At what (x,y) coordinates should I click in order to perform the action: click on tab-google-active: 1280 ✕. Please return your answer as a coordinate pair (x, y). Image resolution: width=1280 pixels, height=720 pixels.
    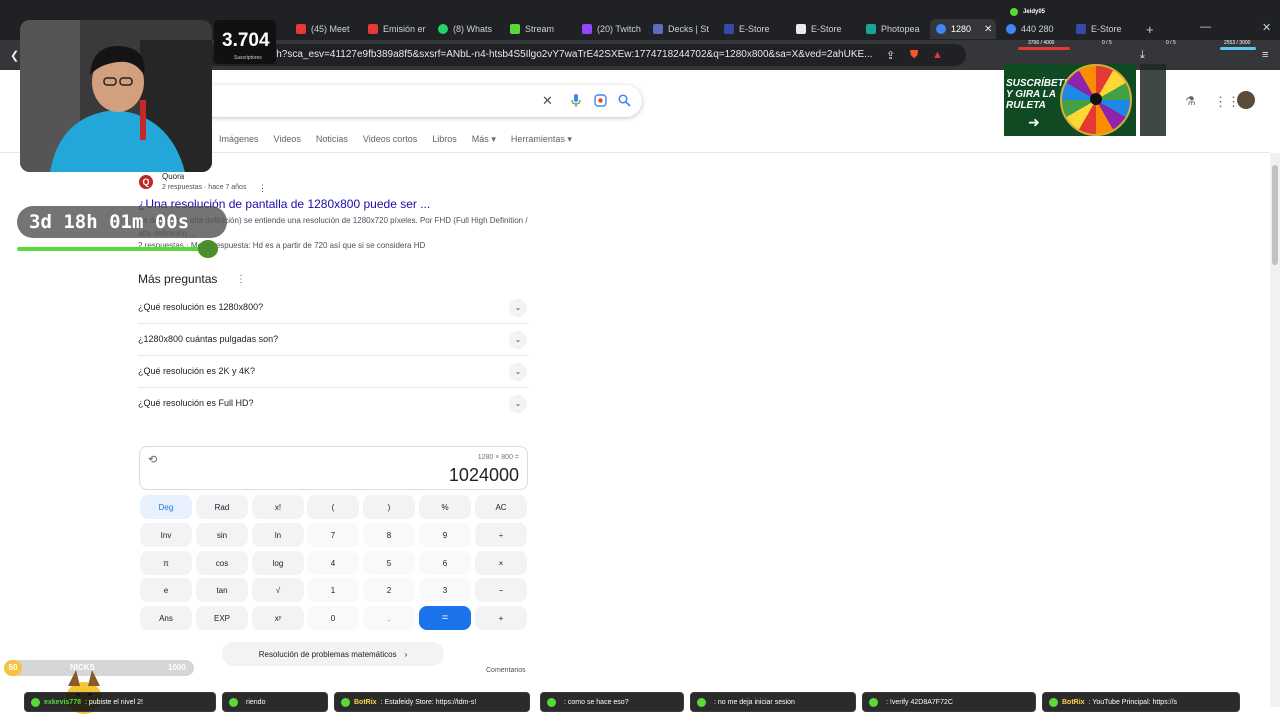
    Looking at the image, I should click on (963, 29).